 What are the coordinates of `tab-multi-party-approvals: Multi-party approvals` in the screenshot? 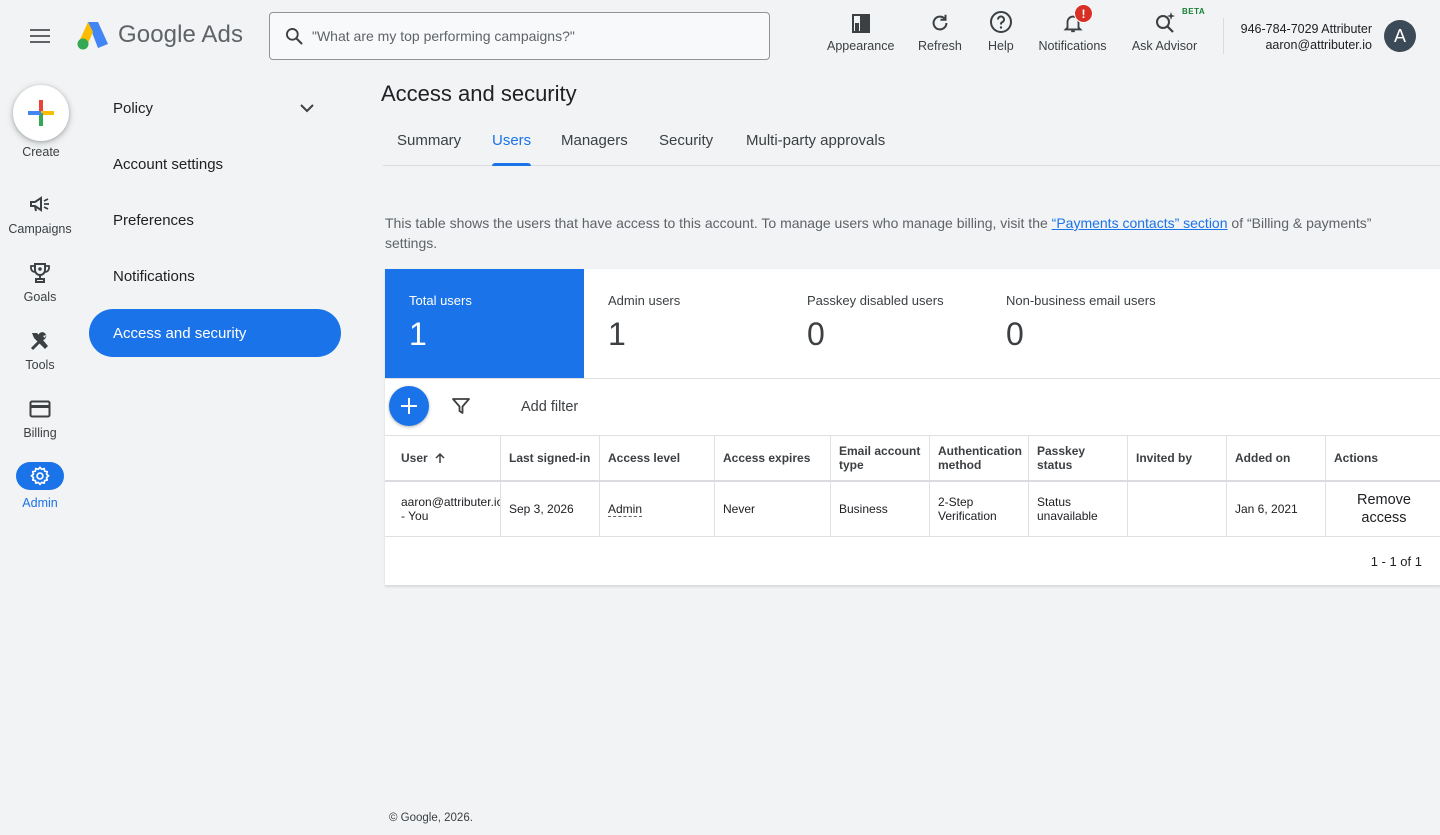 It's located at (815, 142).